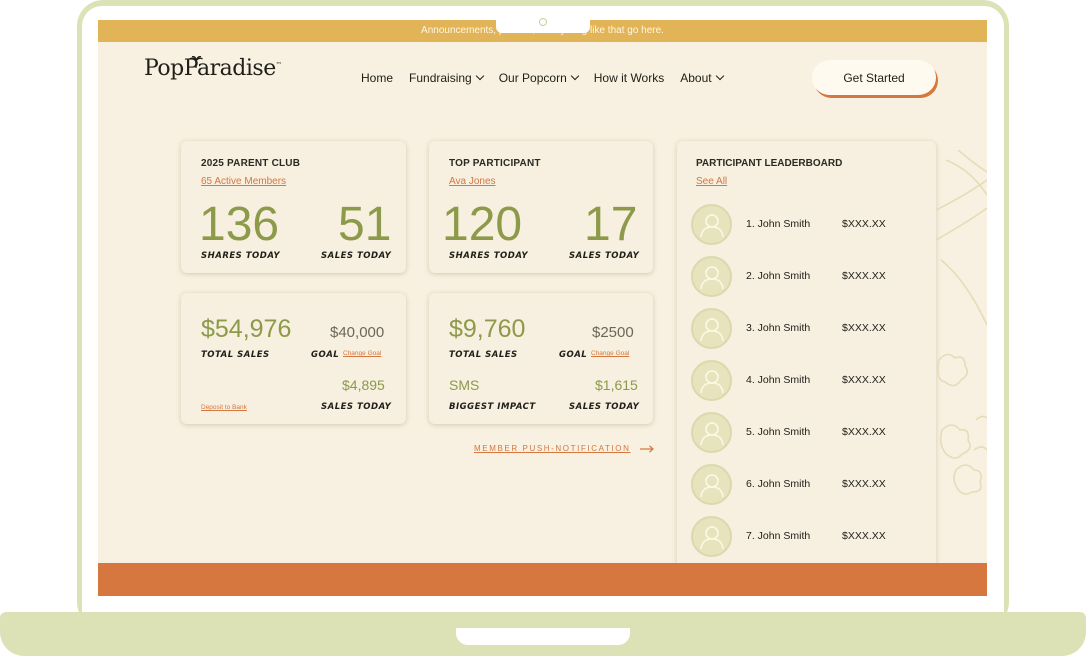 Image resolution: width=1086 pixels, height=656 pixels. What do you see at coordinates (778, 224) in the screenshot?
I see `participant-name: 1. John Smith` at bounding box center [778, 224].